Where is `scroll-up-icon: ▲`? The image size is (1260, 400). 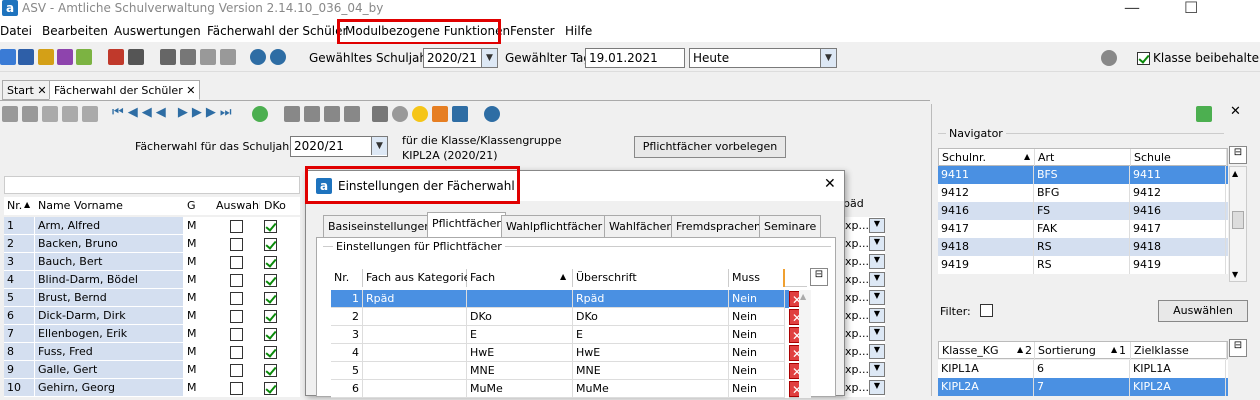
scroll-up-icon: ▲ is located at coordinates (803, 296).